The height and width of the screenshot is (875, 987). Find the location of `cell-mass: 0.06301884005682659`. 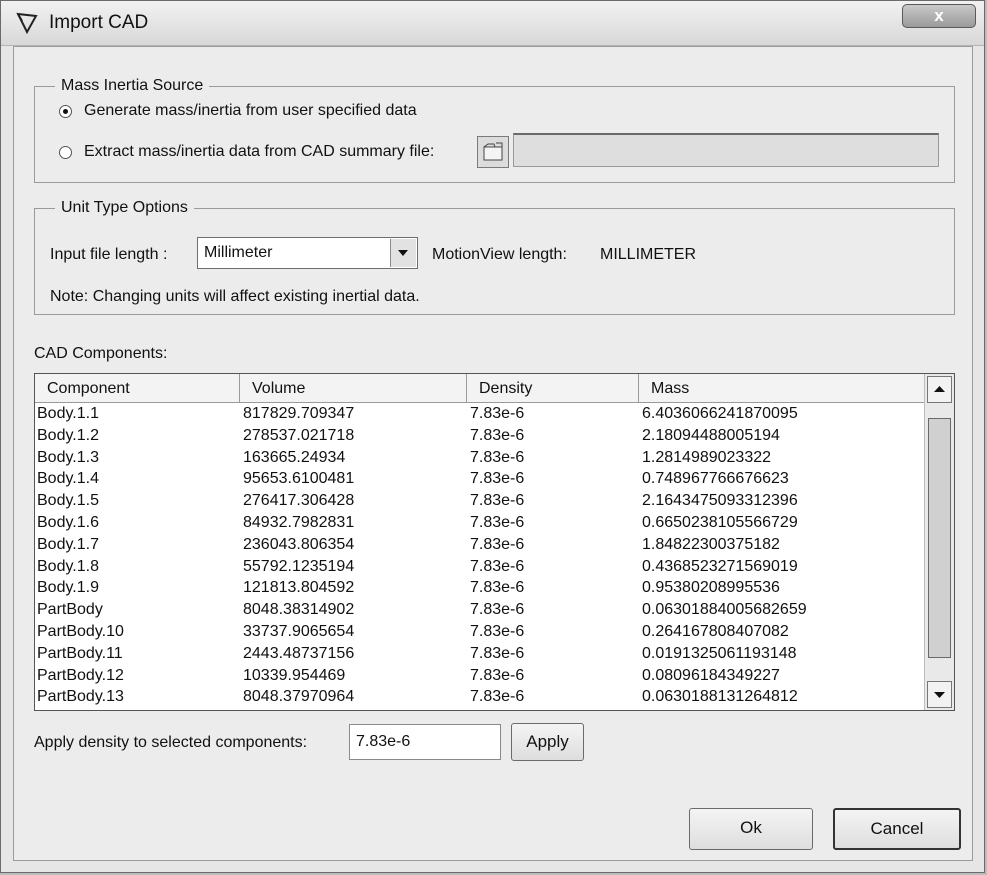

cell-mass: 0.06301884005682659 is located at coordinates (724, 610).